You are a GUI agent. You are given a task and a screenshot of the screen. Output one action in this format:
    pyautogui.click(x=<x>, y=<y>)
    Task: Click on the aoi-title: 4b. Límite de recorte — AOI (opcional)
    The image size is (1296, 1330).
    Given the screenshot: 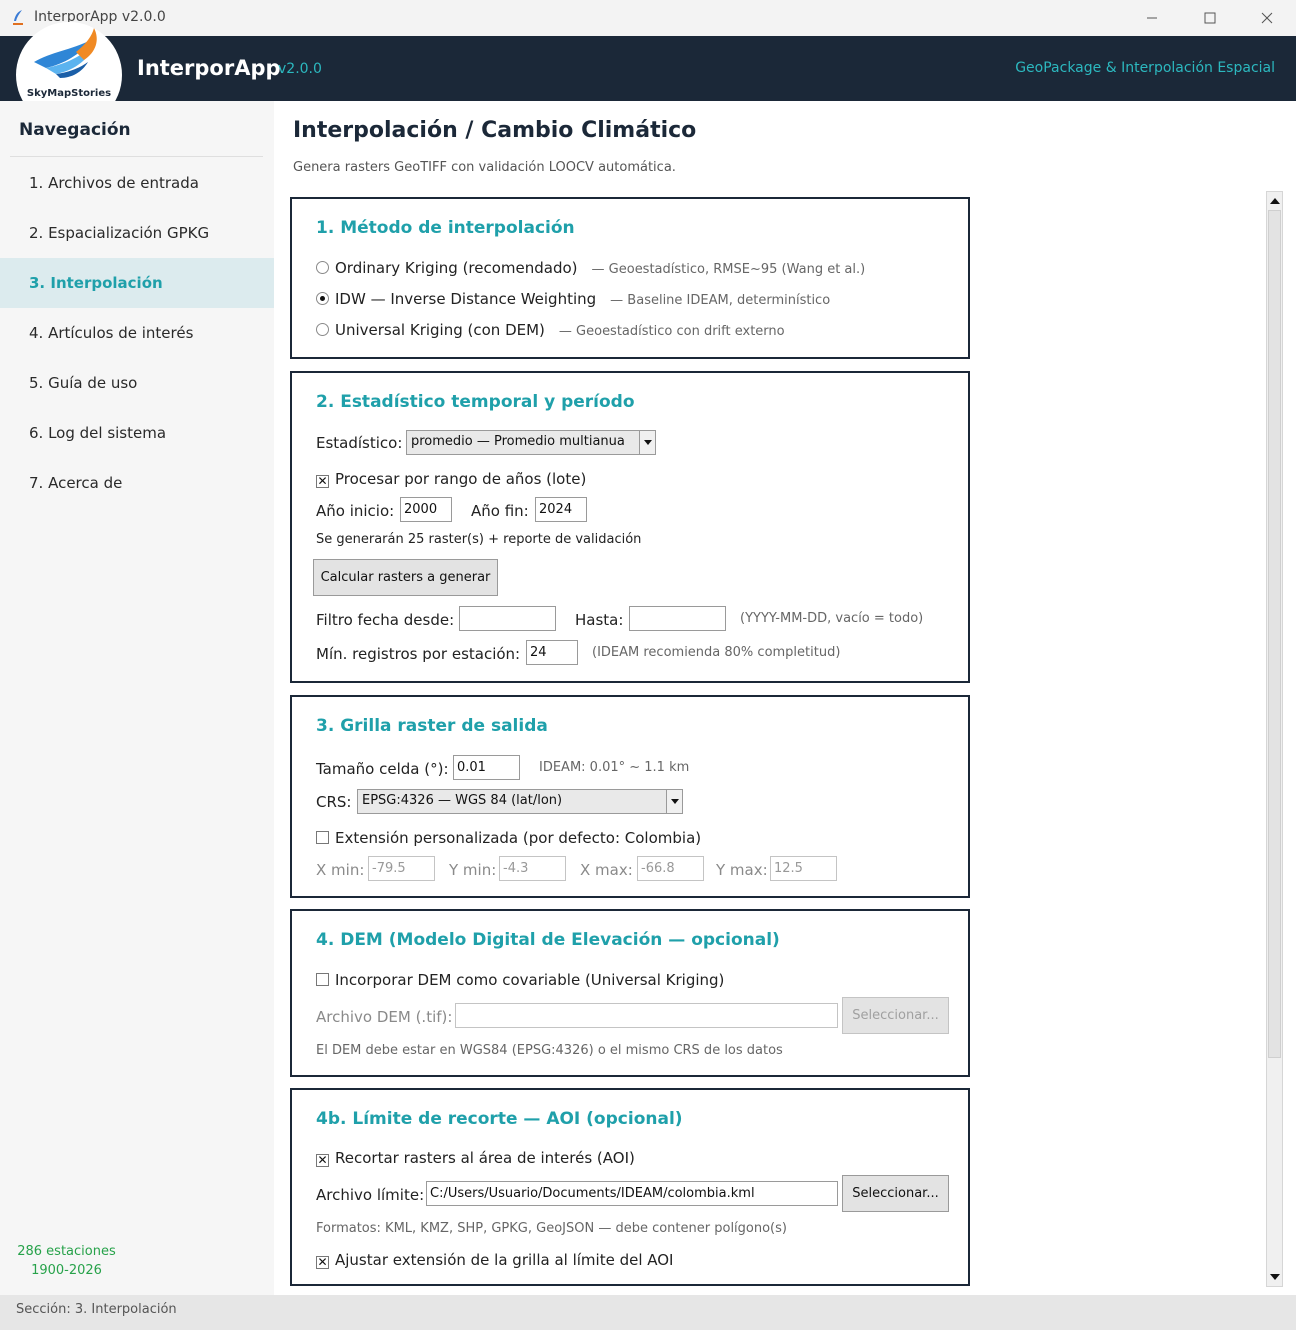 What is the action you would take?
    pyautogui.click(x=499, y=1119)
    